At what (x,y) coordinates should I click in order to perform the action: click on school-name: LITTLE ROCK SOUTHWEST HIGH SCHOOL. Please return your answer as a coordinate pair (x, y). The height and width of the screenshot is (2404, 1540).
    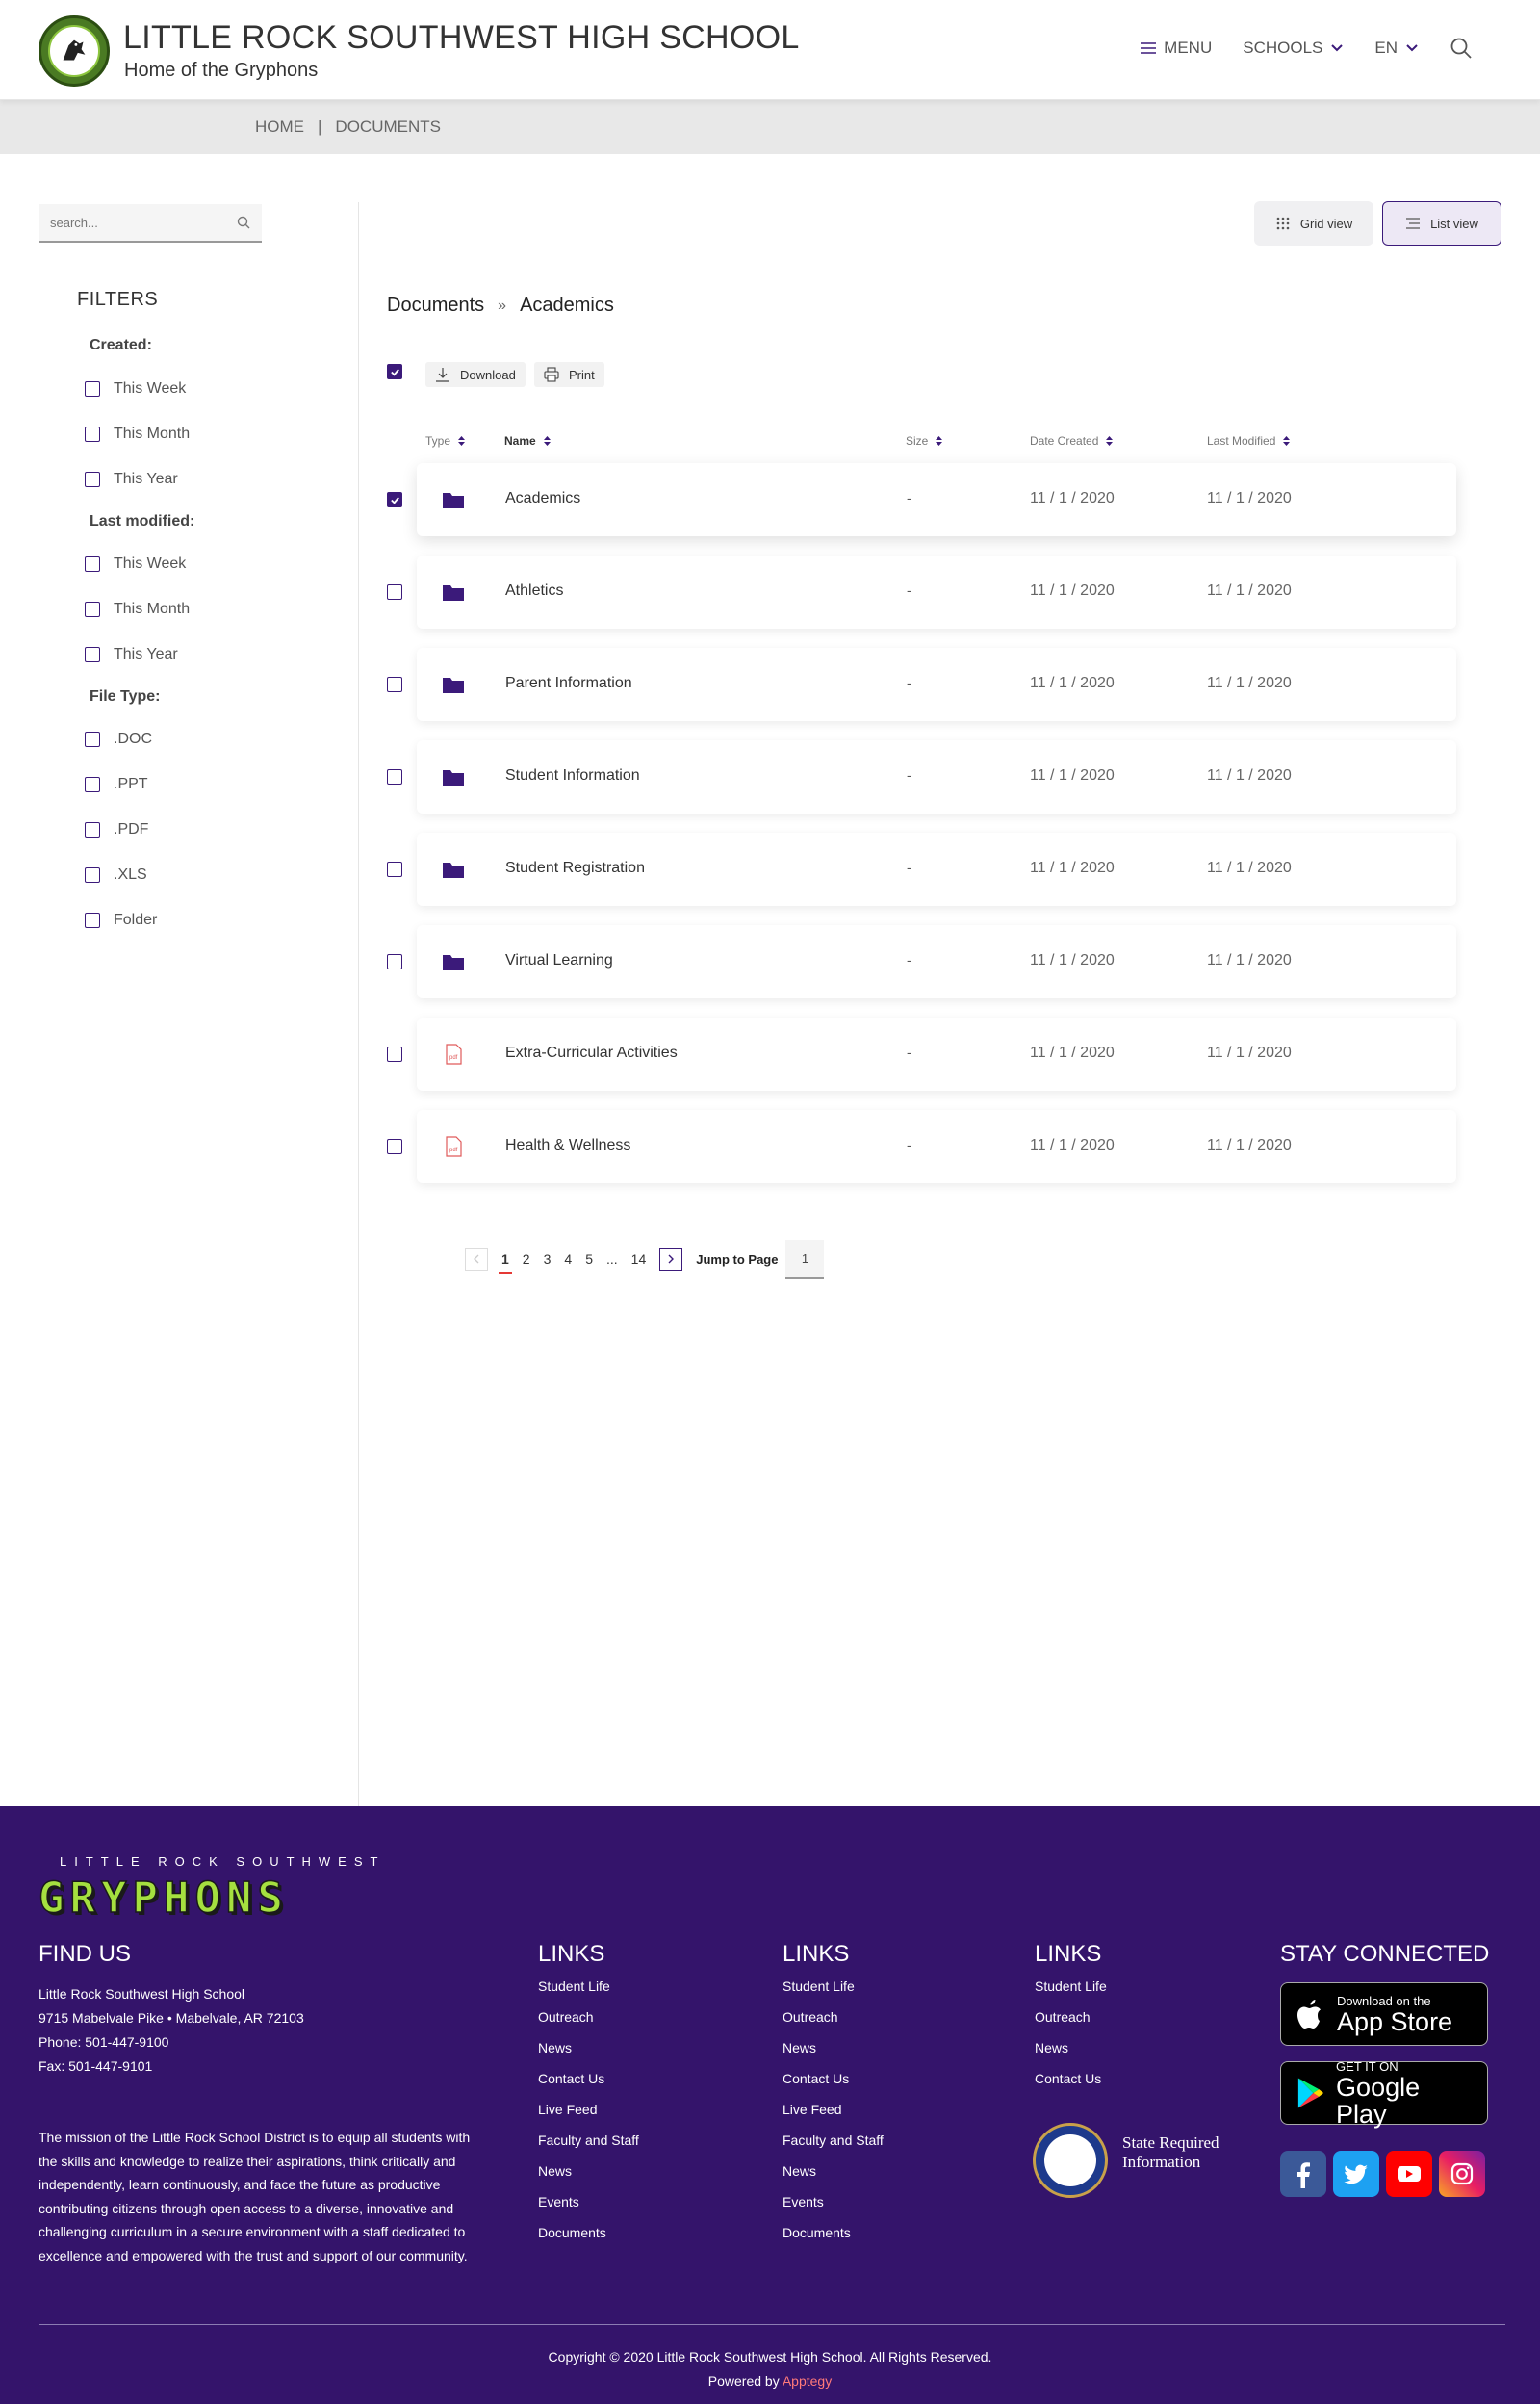
    Looking at the image, I should click on (461, 38).